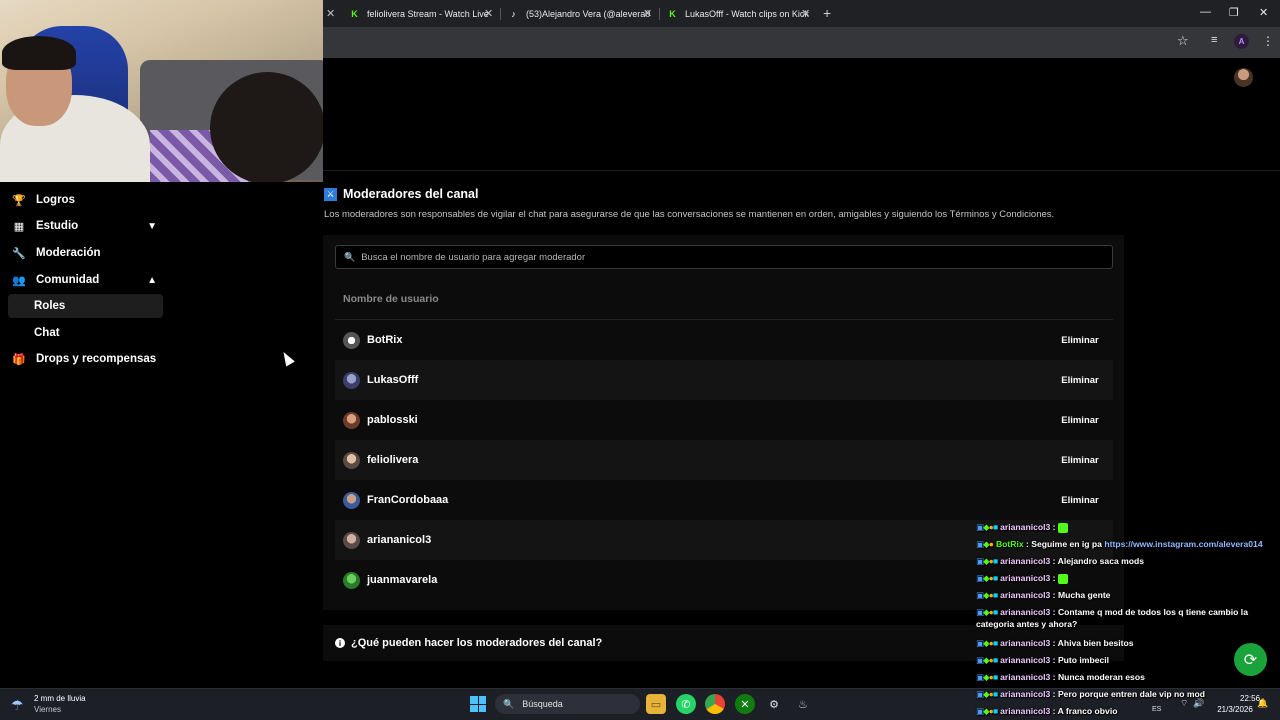 This screenshot has width=1280, height=720. I want to click on chrome-icon, so click(715, 704).